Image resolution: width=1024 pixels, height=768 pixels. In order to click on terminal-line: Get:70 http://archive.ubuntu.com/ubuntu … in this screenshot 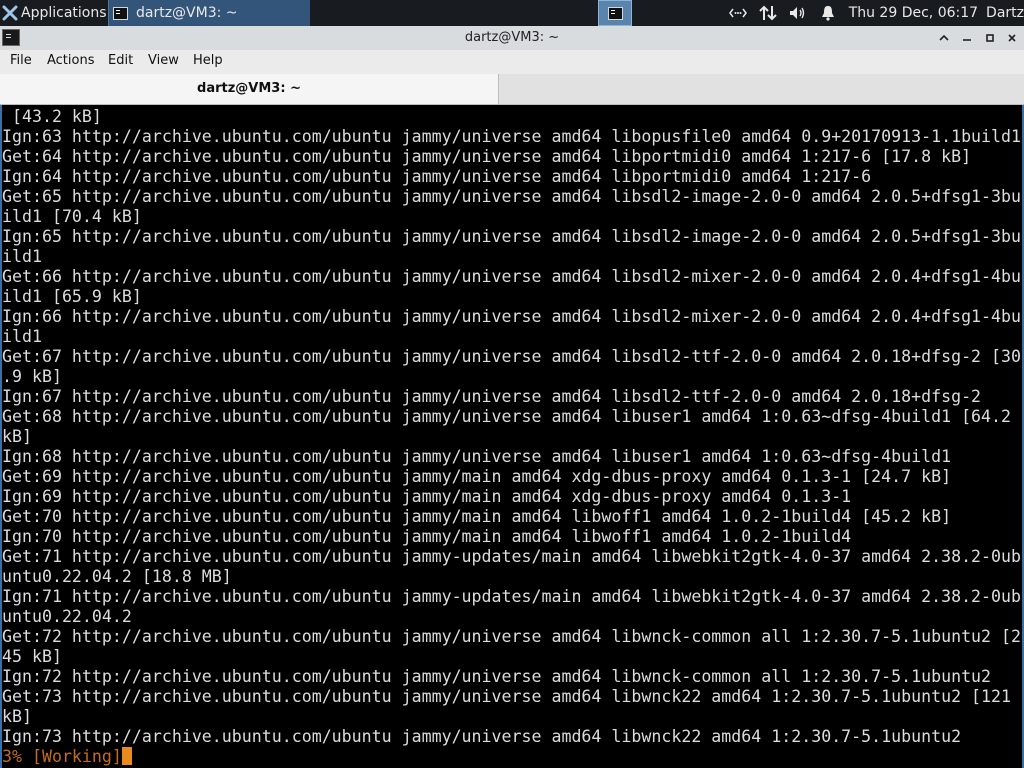, I will do `click(477, 516)`.